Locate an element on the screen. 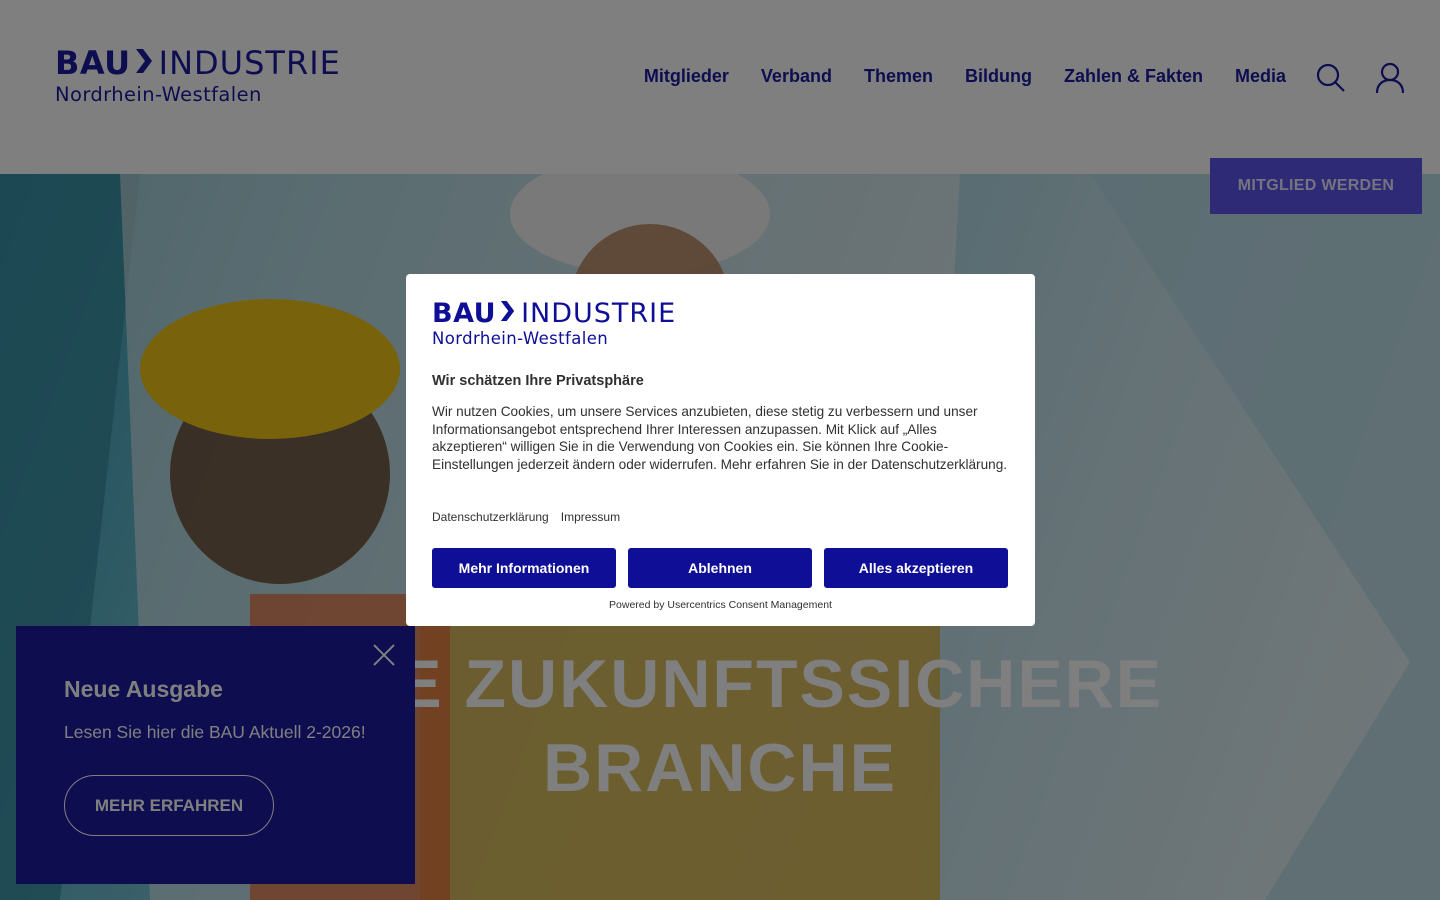 The width and height of the screenshot is (1440, 900). consent-logo-wordmark: BAU INDUSTRIE is located at coordinates (554, 313).